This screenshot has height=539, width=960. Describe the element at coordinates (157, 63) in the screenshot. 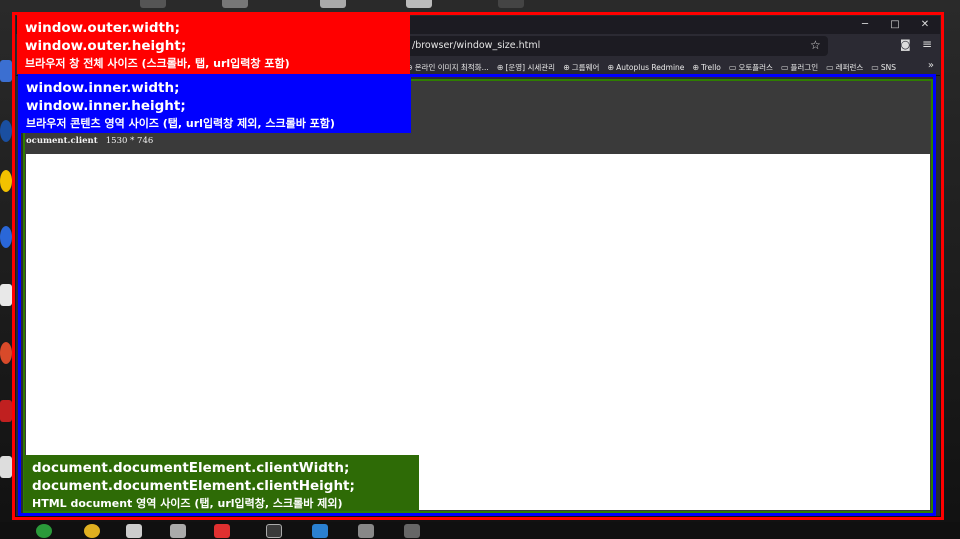

I see `outer-description: 브라우저 창 전체 사이즈 (스크롤바, 탭, url입력창 포함)` at that location.